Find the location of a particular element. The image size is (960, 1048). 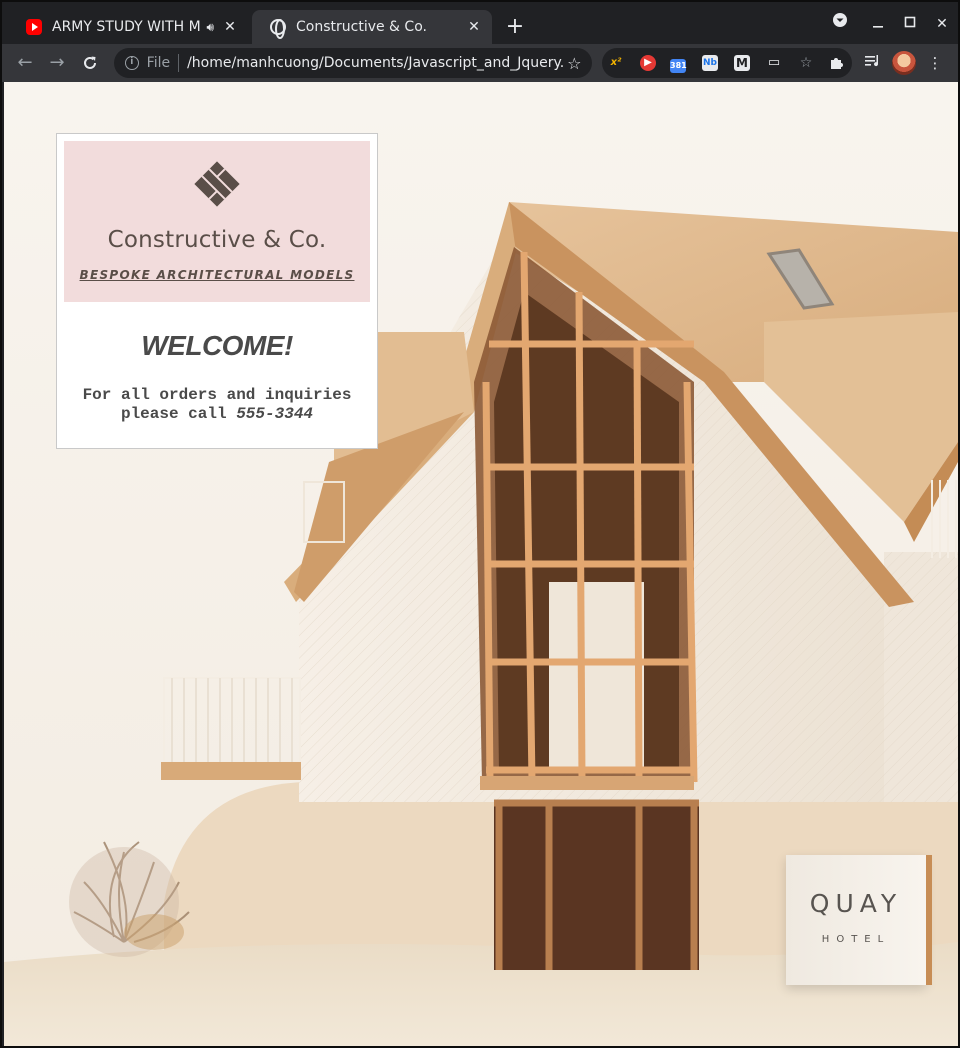

info-icon: i is located at coordinates (132, 63).